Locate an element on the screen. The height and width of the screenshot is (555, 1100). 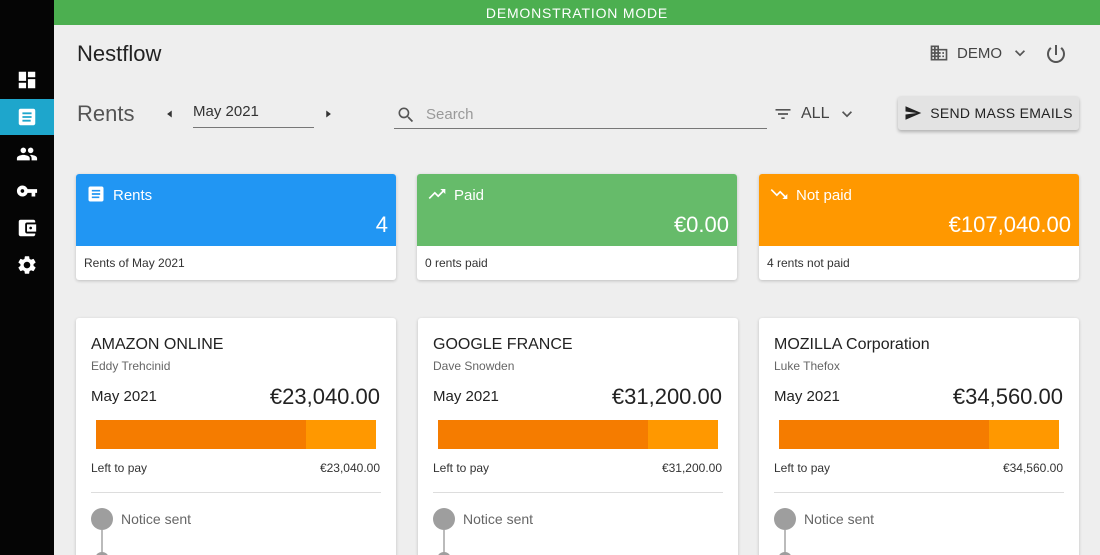
sign-out-button is located at coordinates (1056, 54).